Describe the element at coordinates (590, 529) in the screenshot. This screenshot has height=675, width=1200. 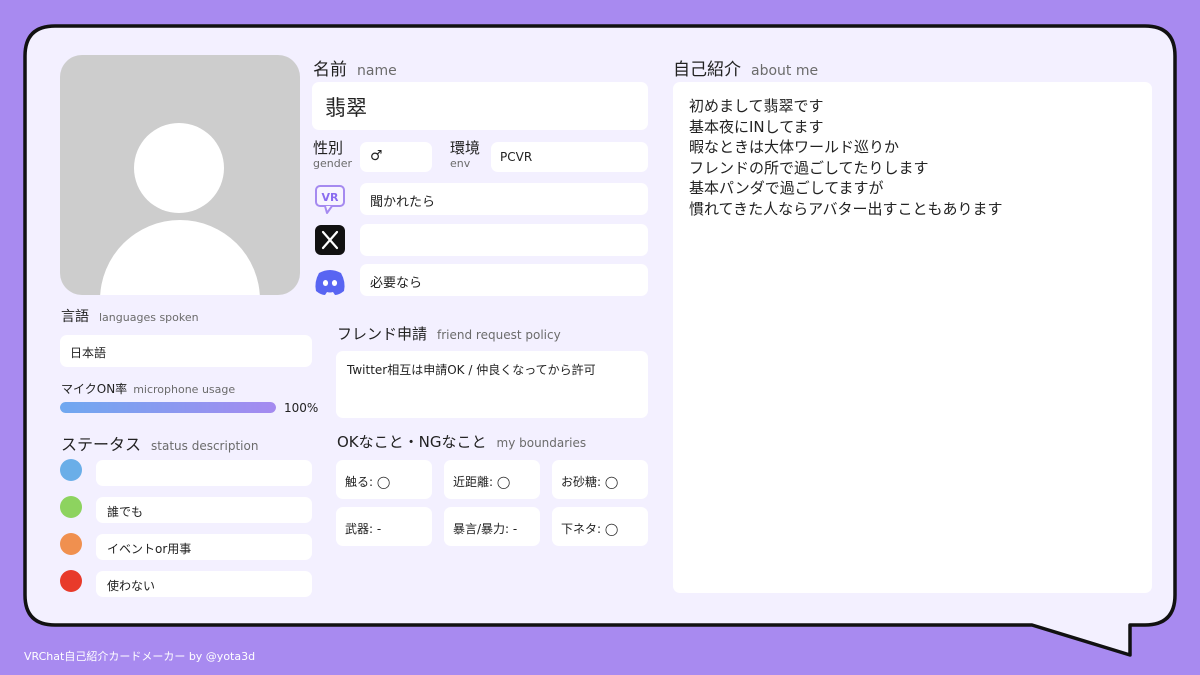
I see `boundary-dirty-jokes-text: 下ネタ: ◯` at that location.